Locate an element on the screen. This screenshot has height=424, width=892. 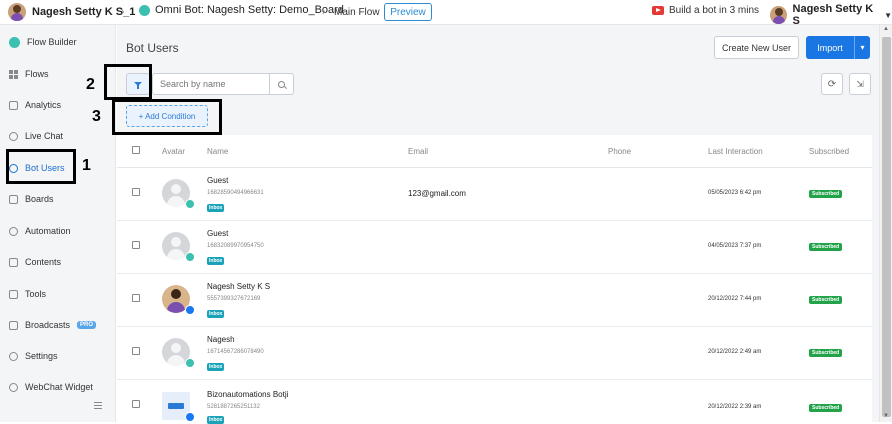
scrollbar-thumb is located at coordinates (886, 227).